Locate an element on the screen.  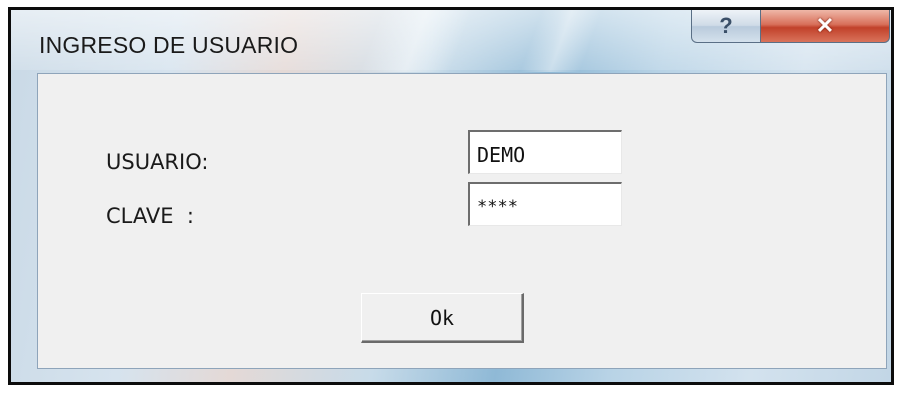
password-input is located at coordinates (545, 204).